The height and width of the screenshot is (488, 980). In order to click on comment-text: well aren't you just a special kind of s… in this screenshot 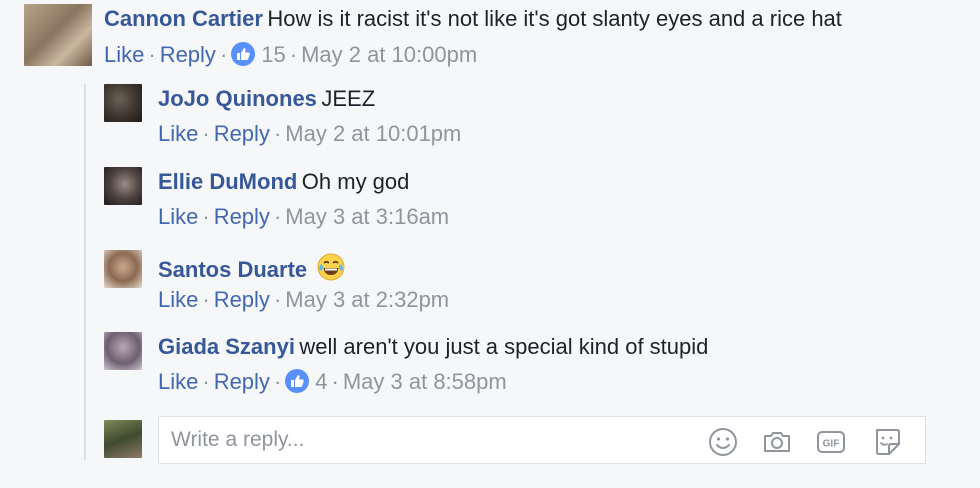, I will do `click(504, 346)`.